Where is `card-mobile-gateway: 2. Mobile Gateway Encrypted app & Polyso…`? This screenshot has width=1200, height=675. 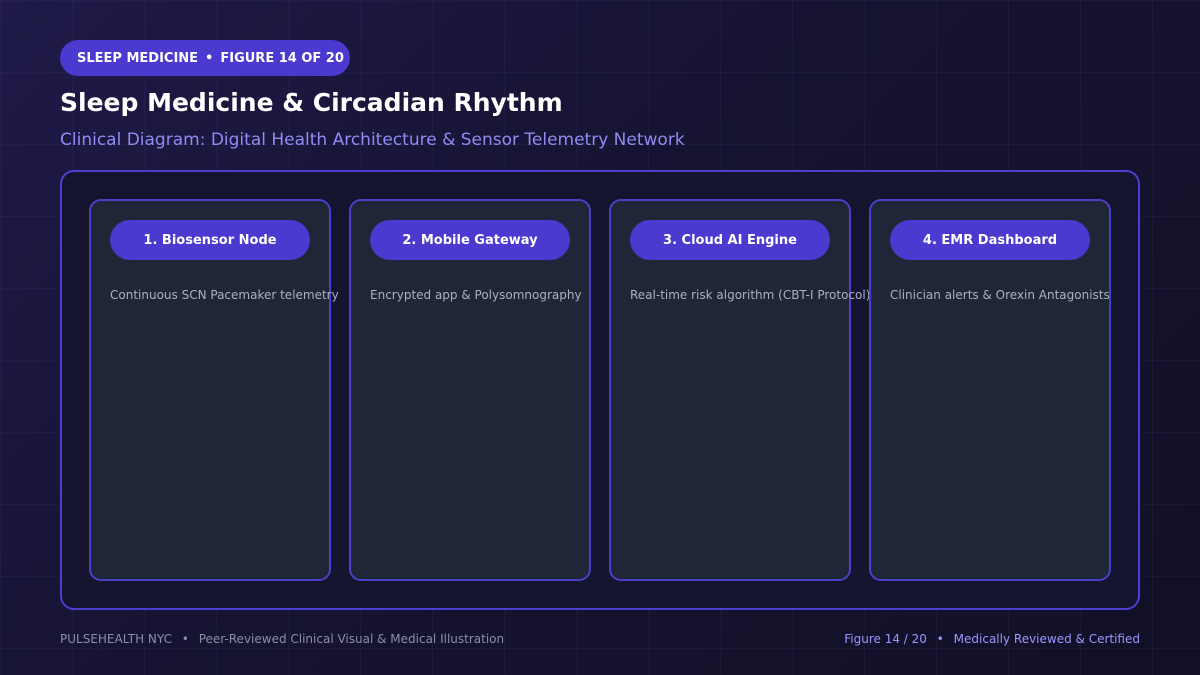 card-mobile-gateway: 2. Mobile Gateway Encrypted app & Polyso… is located at coordinates (470, 390).